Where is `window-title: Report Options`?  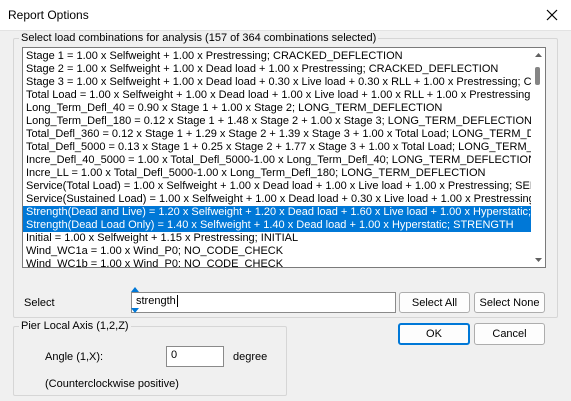 window-title: Report Options is located at coordinates (48, 15).